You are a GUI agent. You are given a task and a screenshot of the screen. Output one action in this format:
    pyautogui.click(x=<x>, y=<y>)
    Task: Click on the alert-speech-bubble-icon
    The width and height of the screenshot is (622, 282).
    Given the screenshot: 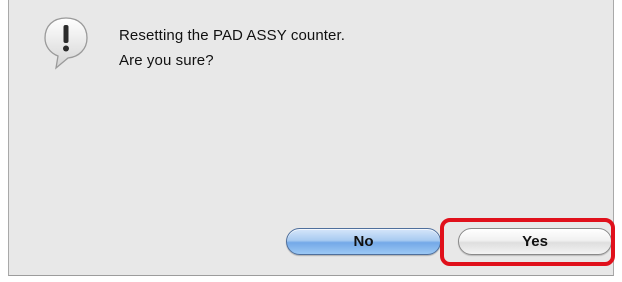 What is the action you would take?
    pyautogui.click(x=66, y=43)
    